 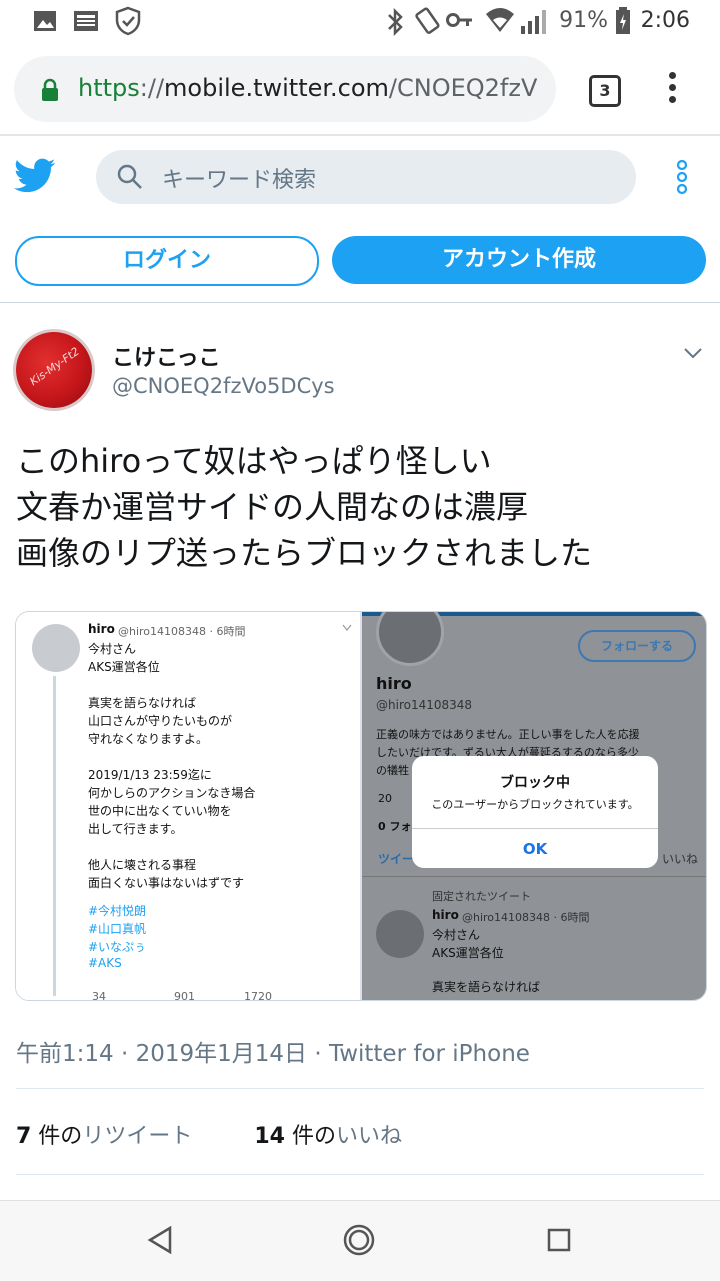 I want to click on twitter-logo-icon, so click(x=35, y=176).